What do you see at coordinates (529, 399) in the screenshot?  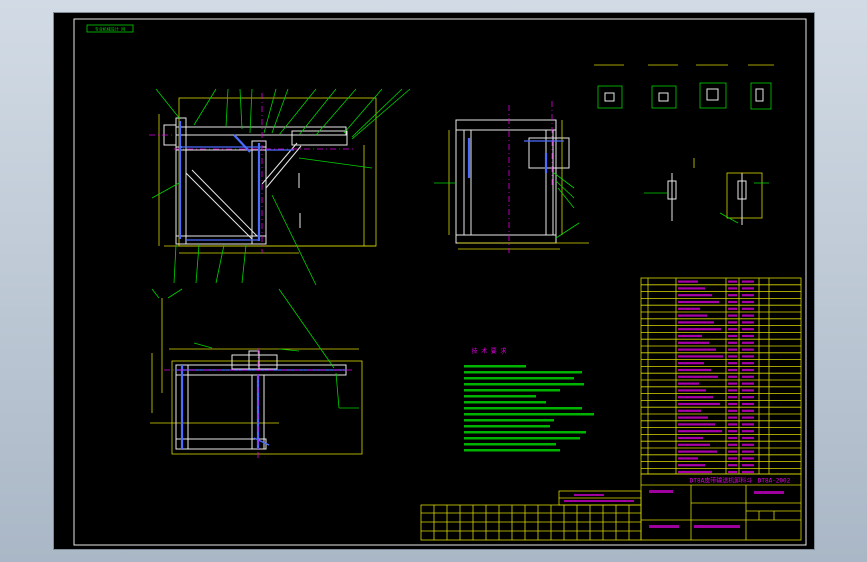 I see `technical-notes: 技 术 要 求` at bounding box center [529, 399].